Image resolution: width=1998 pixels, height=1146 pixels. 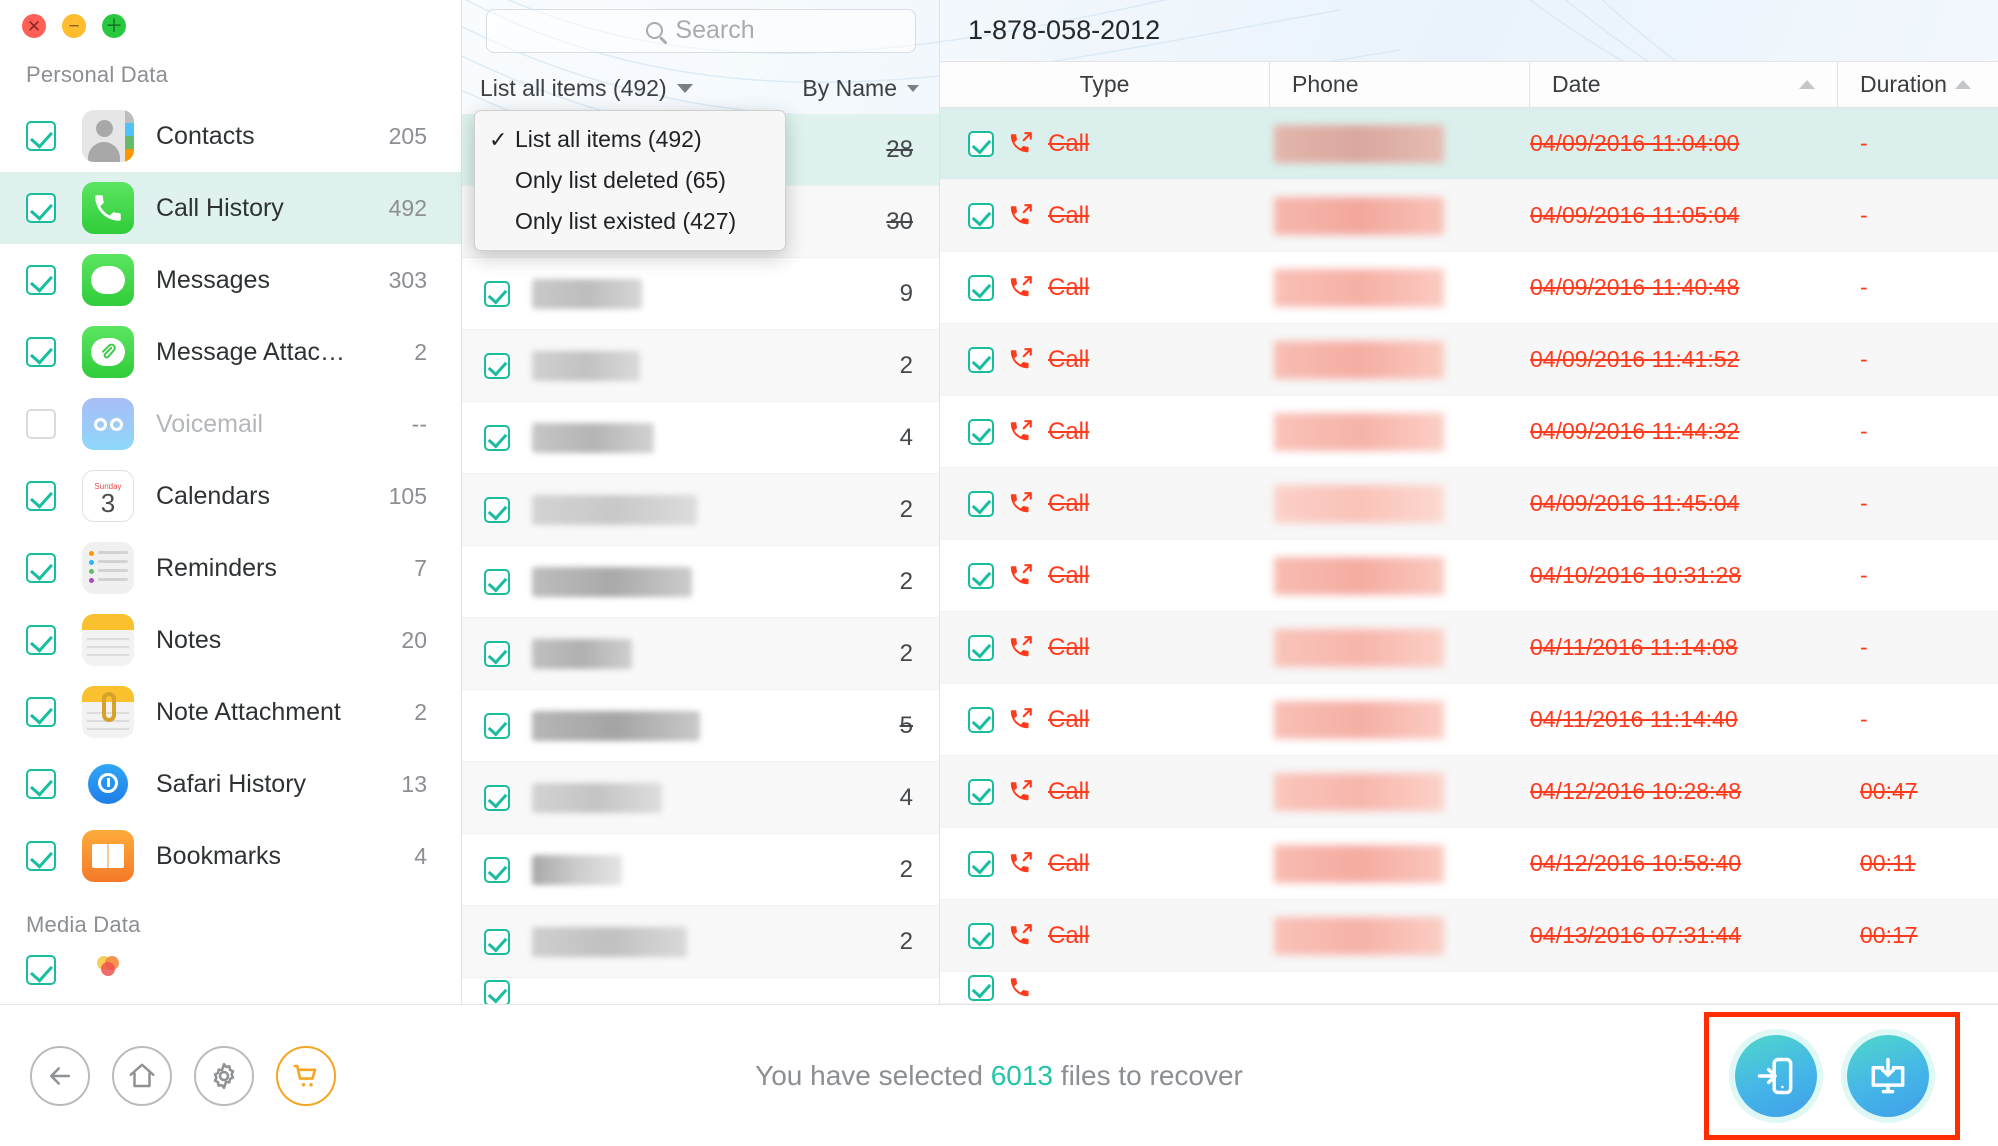 I want to click on sidebar-item-calendars: Sunday 3 Calendars 105, so click(x=230, y=496).